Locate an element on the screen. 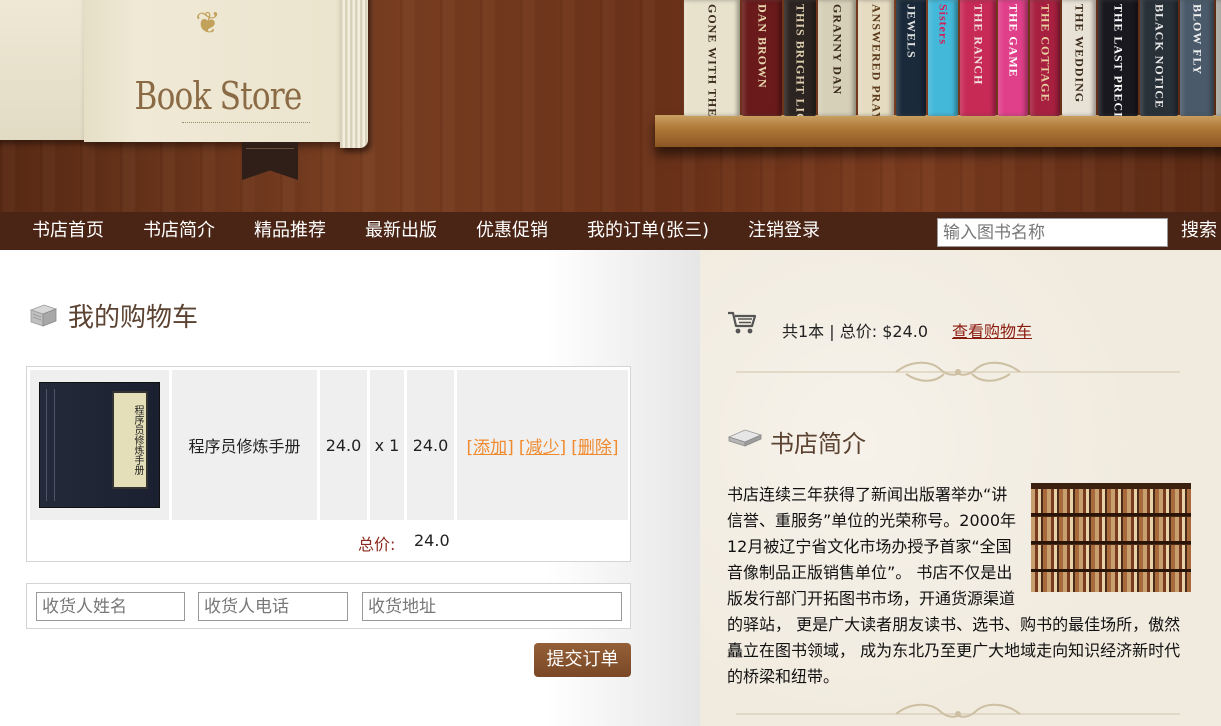  book-spine: BLOW FLY is located at coordinates (1197, 58).